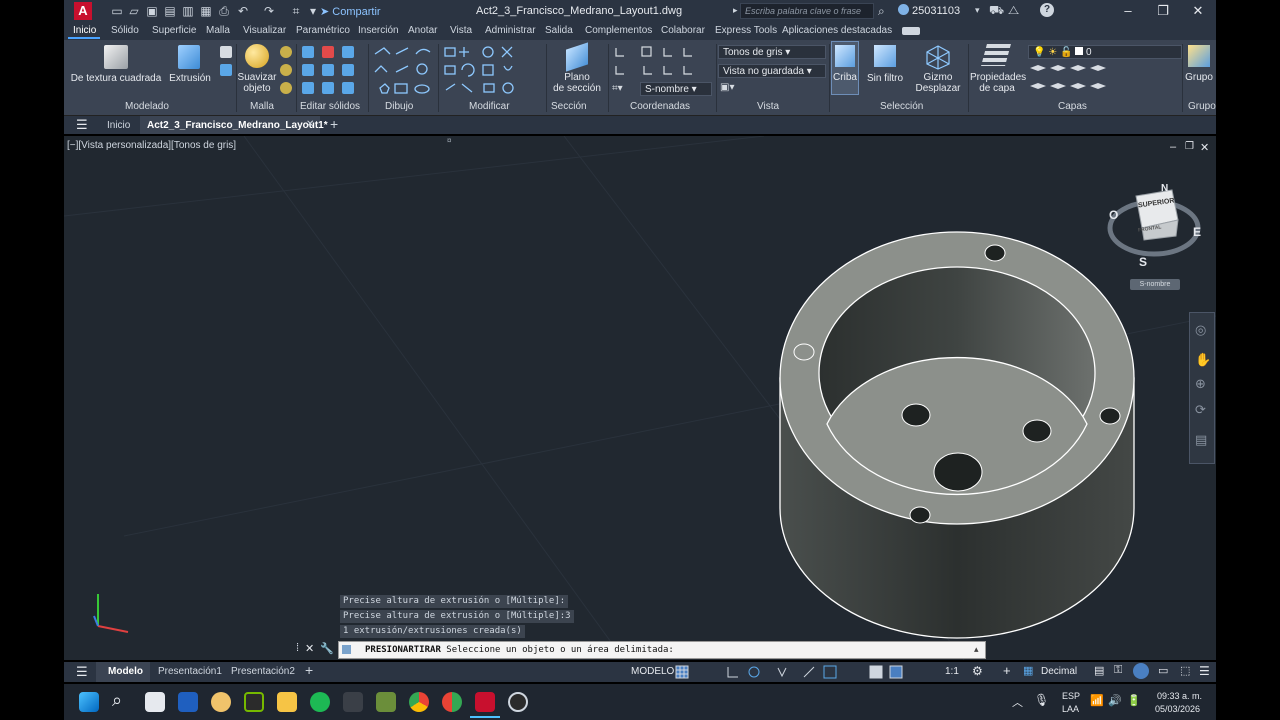  What do you see at coordinates (938, 57) in the screenshot?
I see `move-gizmo-icon` at bounding box center [938, 57].